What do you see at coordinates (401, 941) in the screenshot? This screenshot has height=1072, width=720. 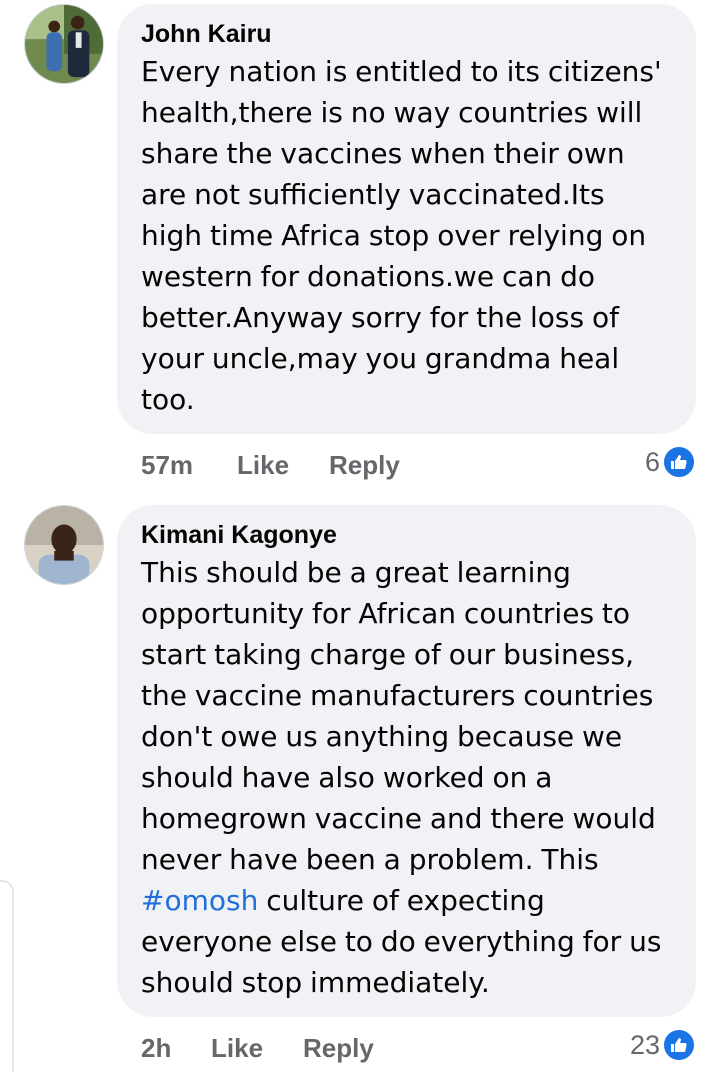 I see `comment-line: everyone else to do everything for us` at bounding box center [401, 941].